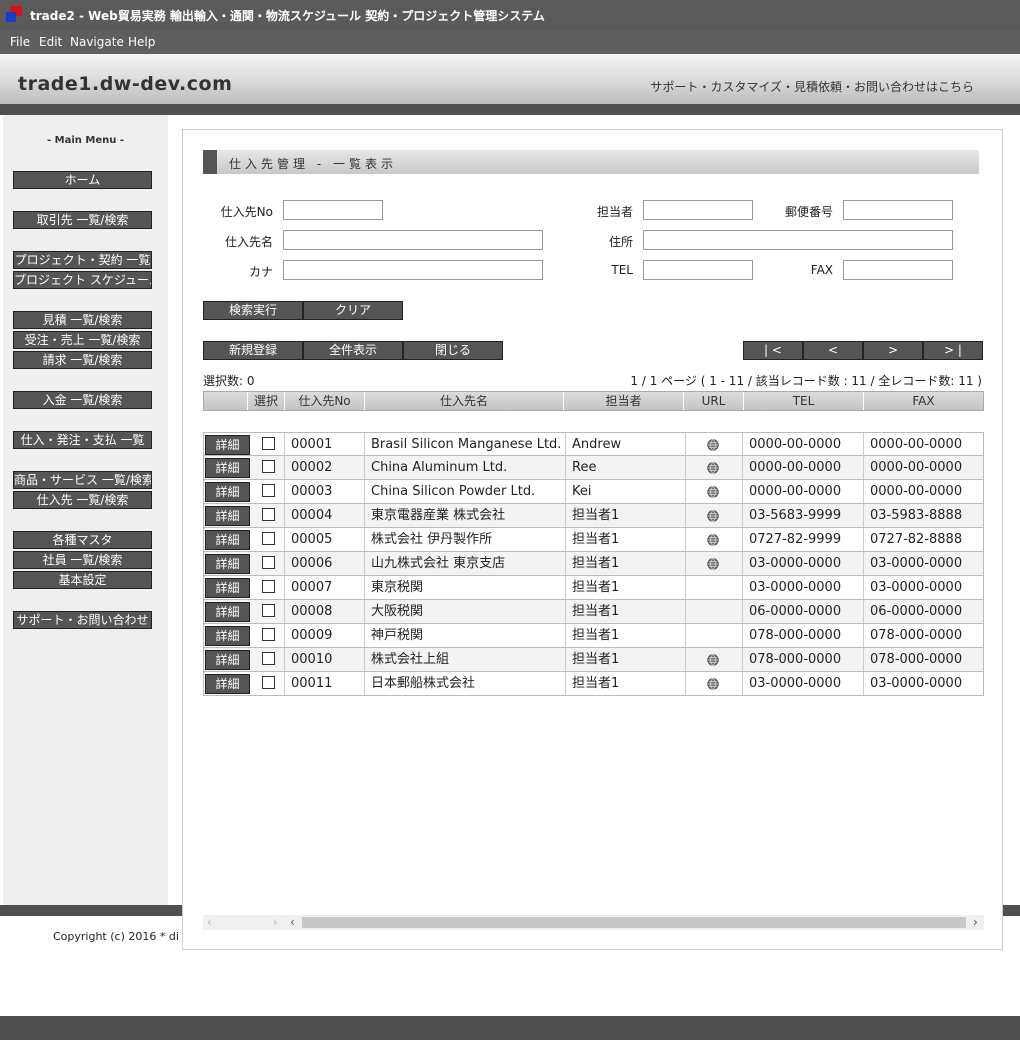 The height and width of the screenshot is (1040, 1020). Describe the element at coordinates (82, 440) in the screenshot. I see `sidebar-item-purchases: 仕入・発注・支払 一覧` at that location.